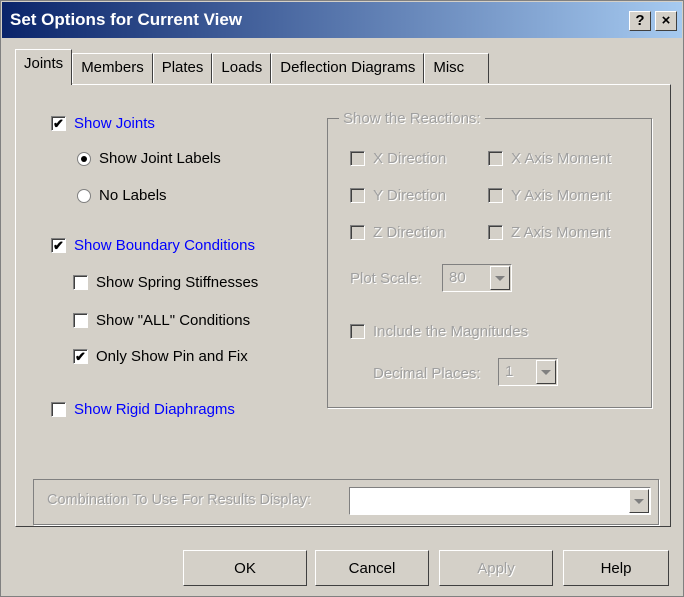  What do you see at coordinates (245, 568) in the screenshot?
I see `ok-button: OK` at bounding box center [245, 568].